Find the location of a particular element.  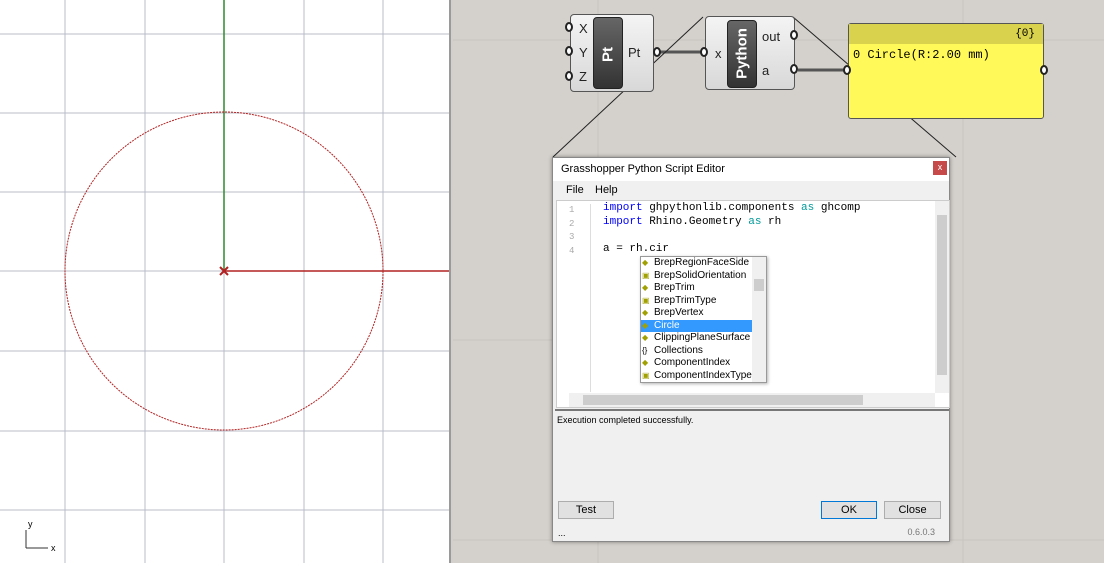

panel-index: 0 is located at coordinates (857, 55).